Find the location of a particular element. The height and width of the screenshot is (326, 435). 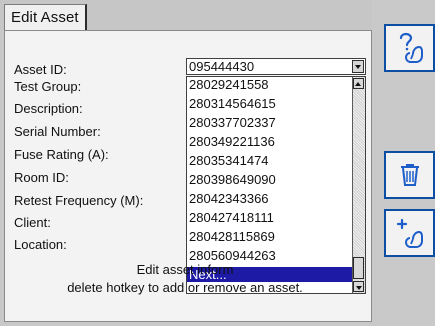

help-button is located at coordinates (409, 48).